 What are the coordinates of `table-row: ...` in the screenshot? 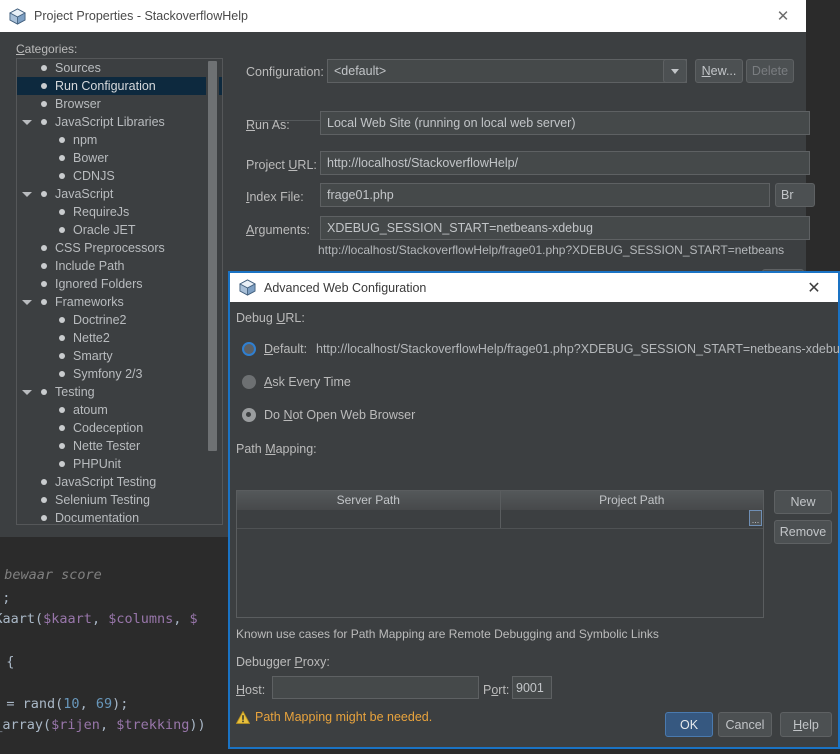 It's located at (500, 519).